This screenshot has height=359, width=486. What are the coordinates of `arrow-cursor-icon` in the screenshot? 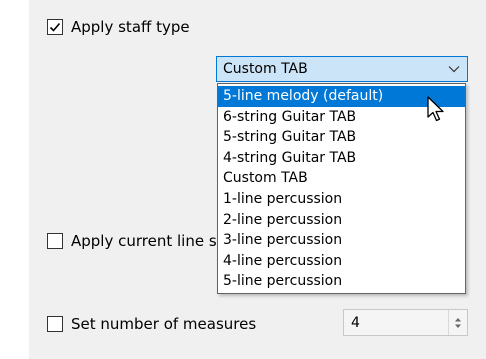 It's located at (435, 109).